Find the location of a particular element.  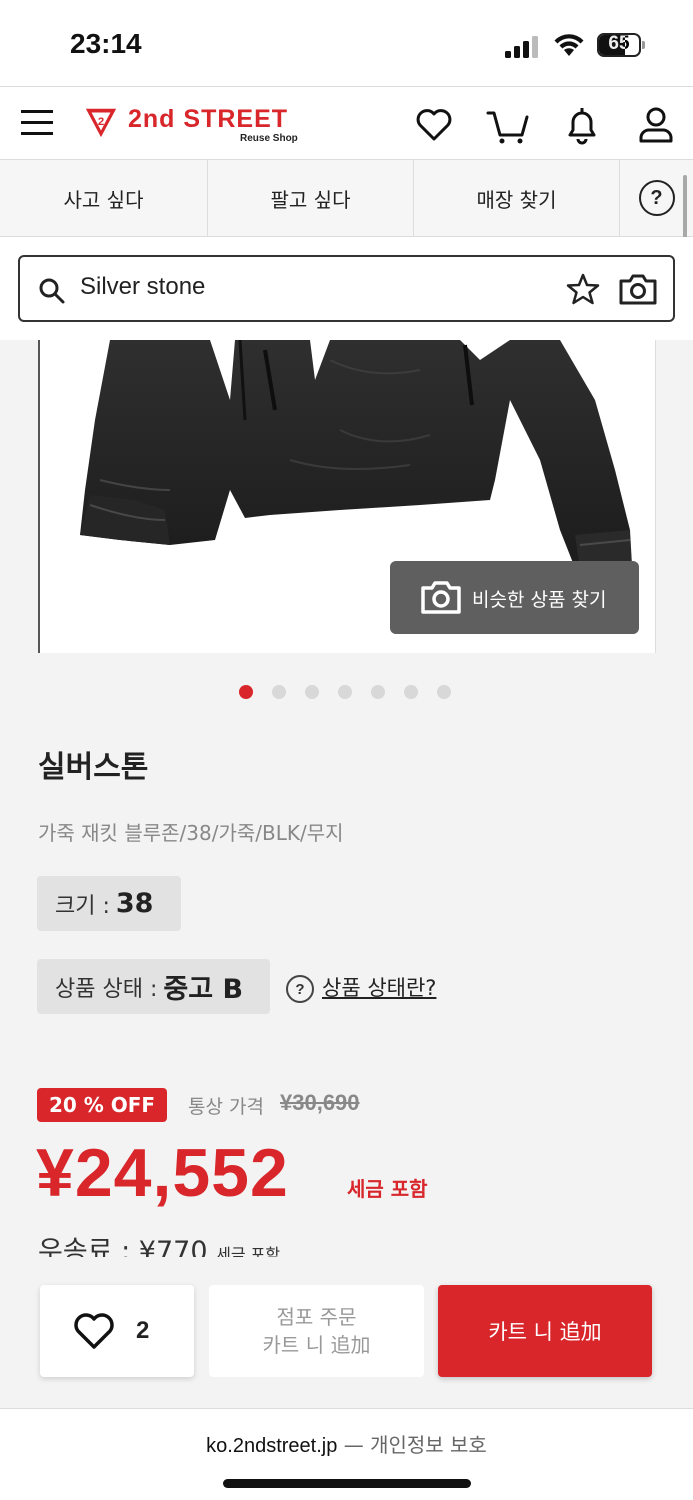

home-indicator is located at coordinates (347, 1483).